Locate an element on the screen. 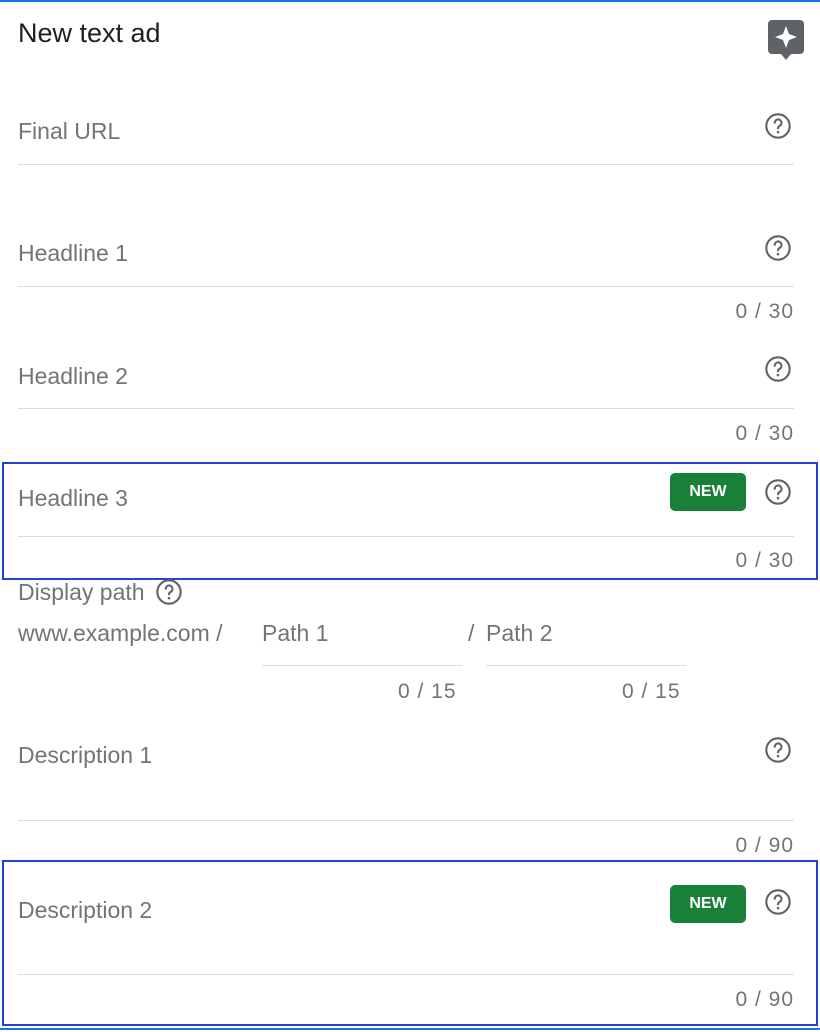 The width and height of the screenshot is (820, 1032). headline-1-underline is located at coordinates (406, 286).